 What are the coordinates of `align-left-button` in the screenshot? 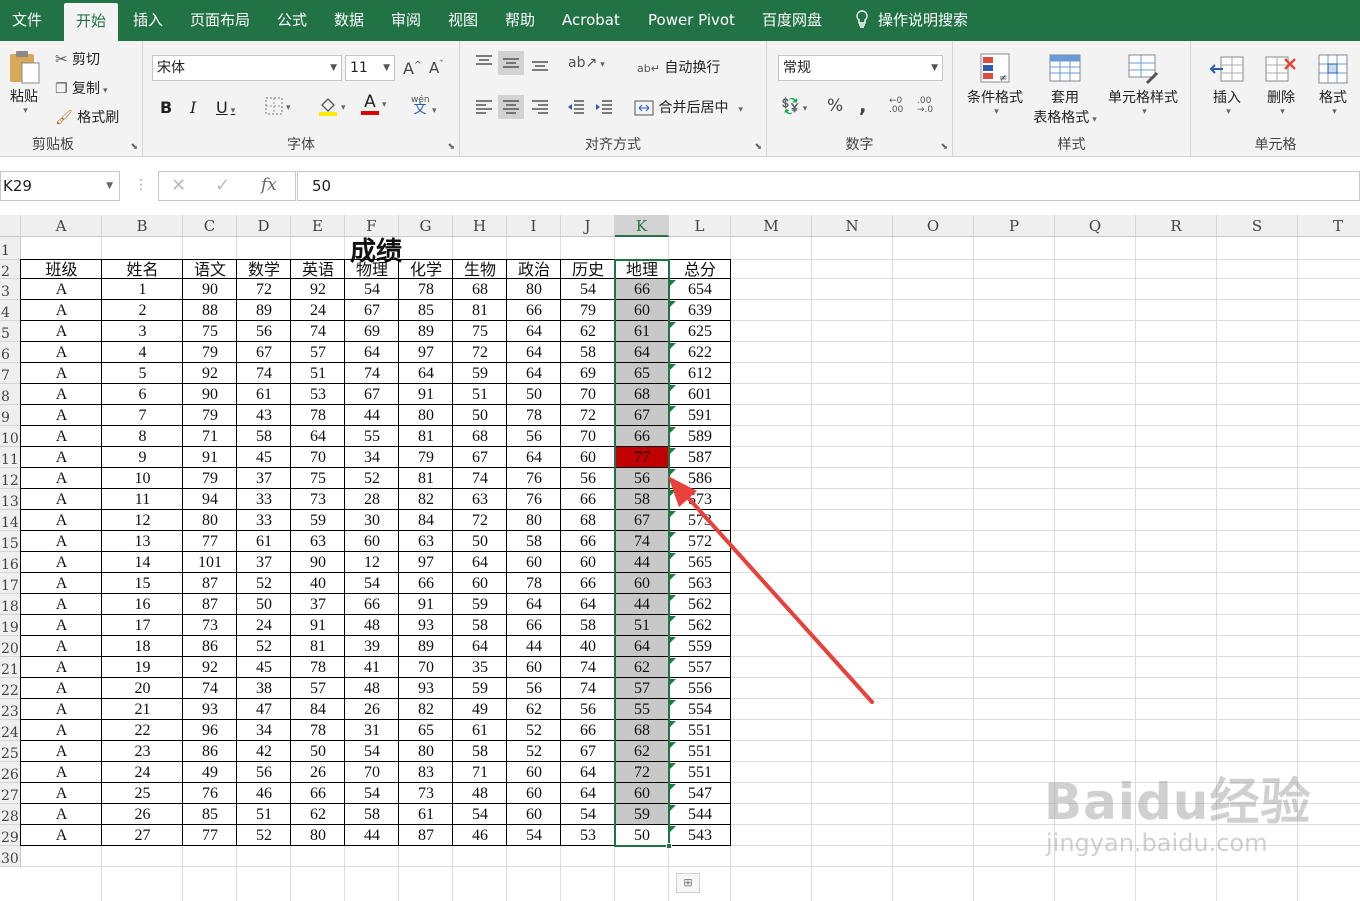 It's located at (484, 107).